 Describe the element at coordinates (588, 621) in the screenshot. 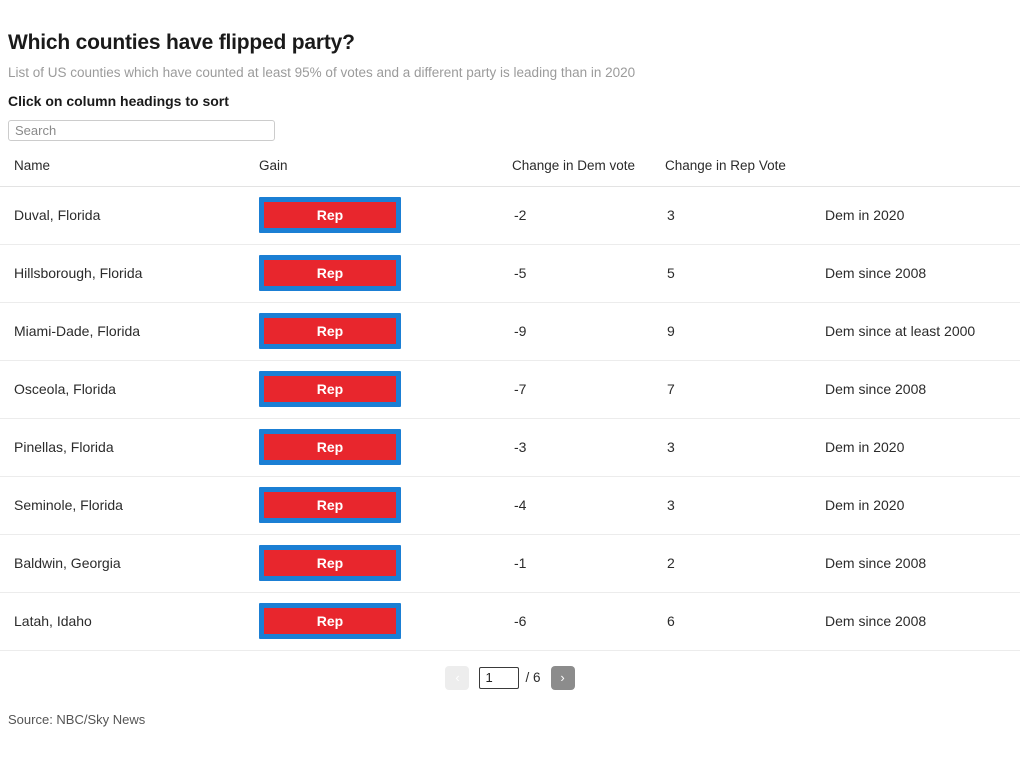

I see `cell-change-dem: -6` at that location.